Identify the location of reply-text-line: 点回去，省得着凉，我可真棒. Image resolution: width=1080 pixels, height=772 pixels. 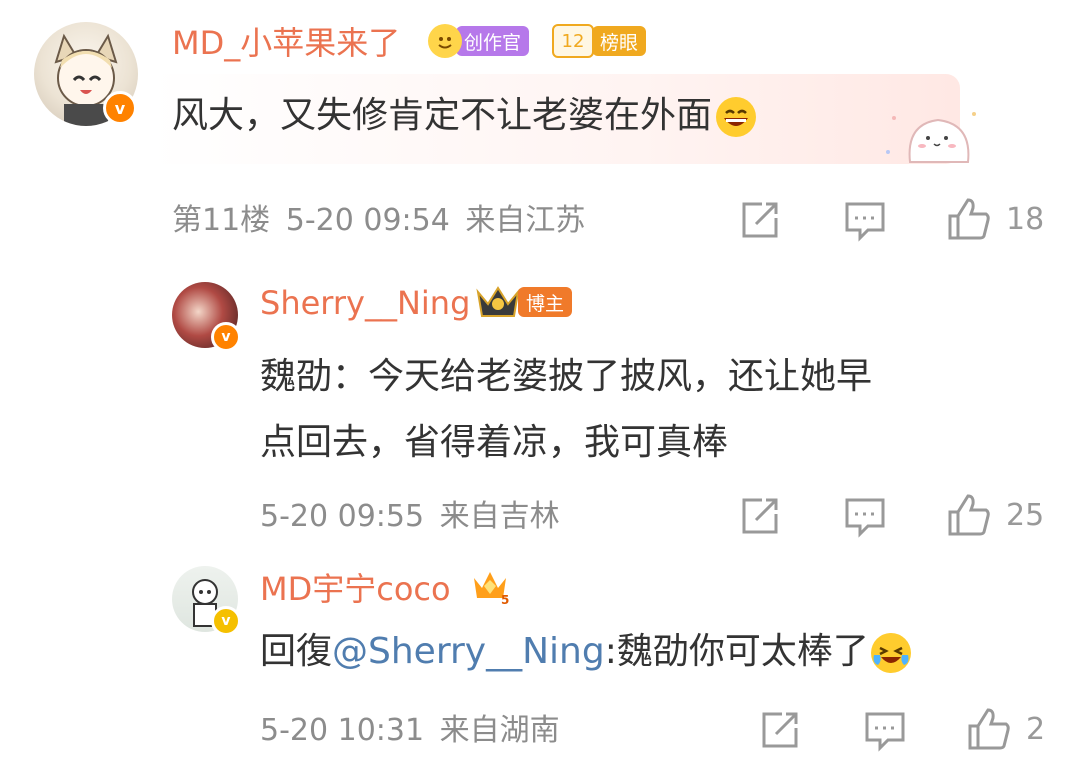
(494, 442).